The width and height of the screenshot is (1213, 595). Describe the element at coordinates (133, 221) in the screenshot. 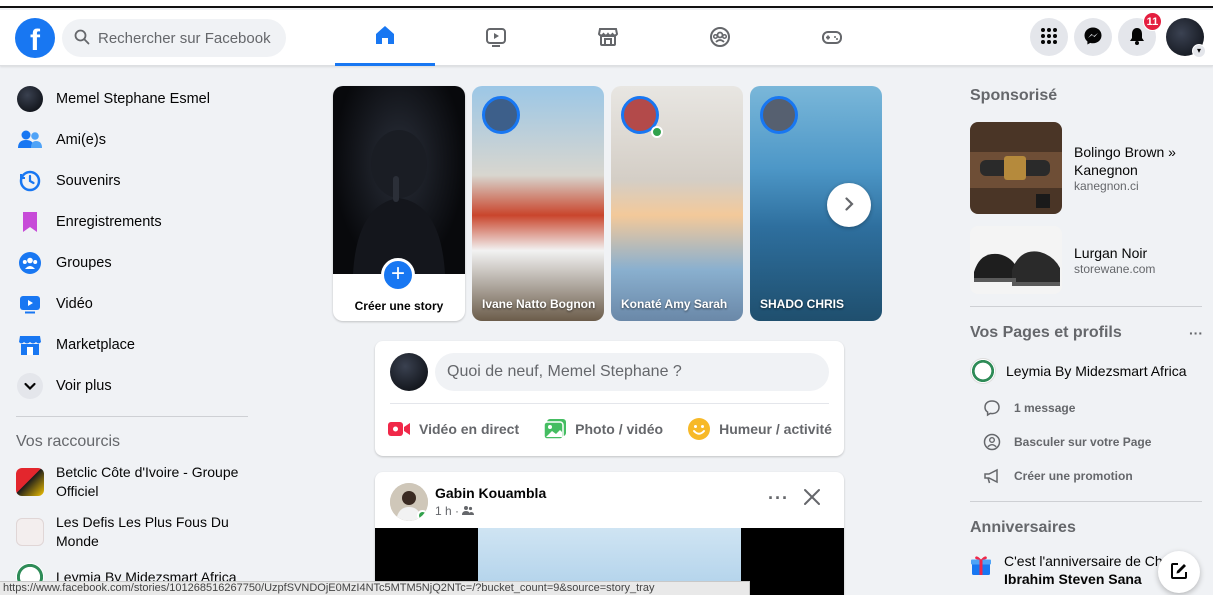

I see `sidebar-item-saved: Enregistrements` at that location.